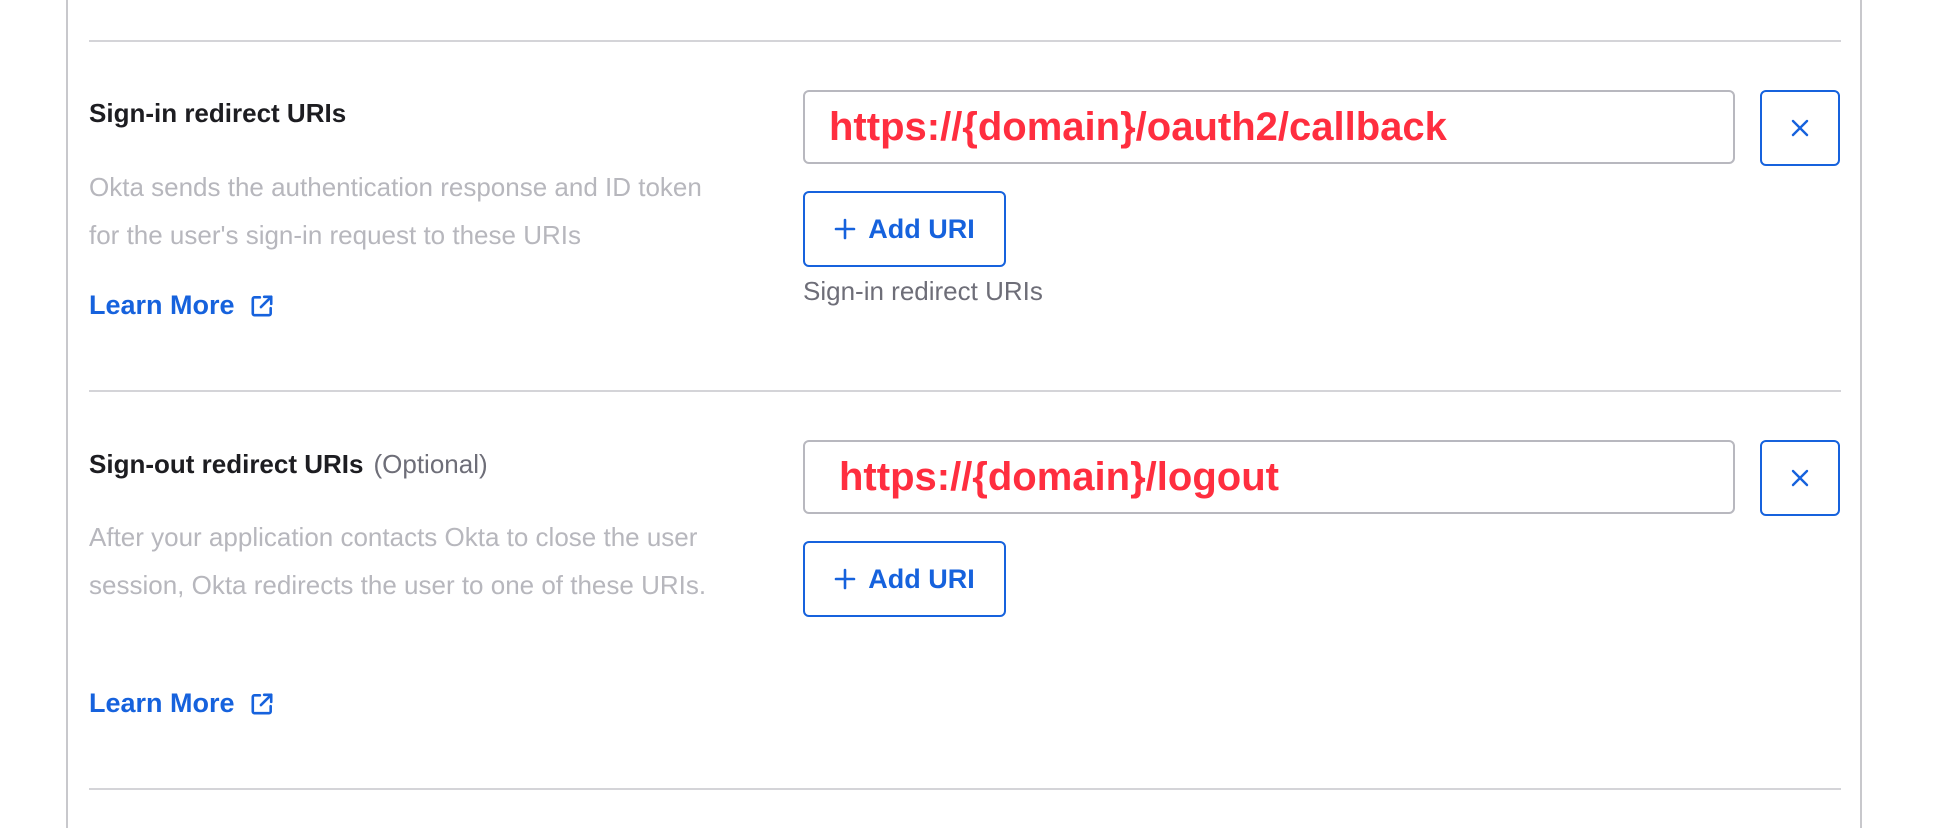 The height and width of the screenshot is (828, 1934). I want to click on sign-out-uri-input: https://{domain}/logout, so click(1269, 477).